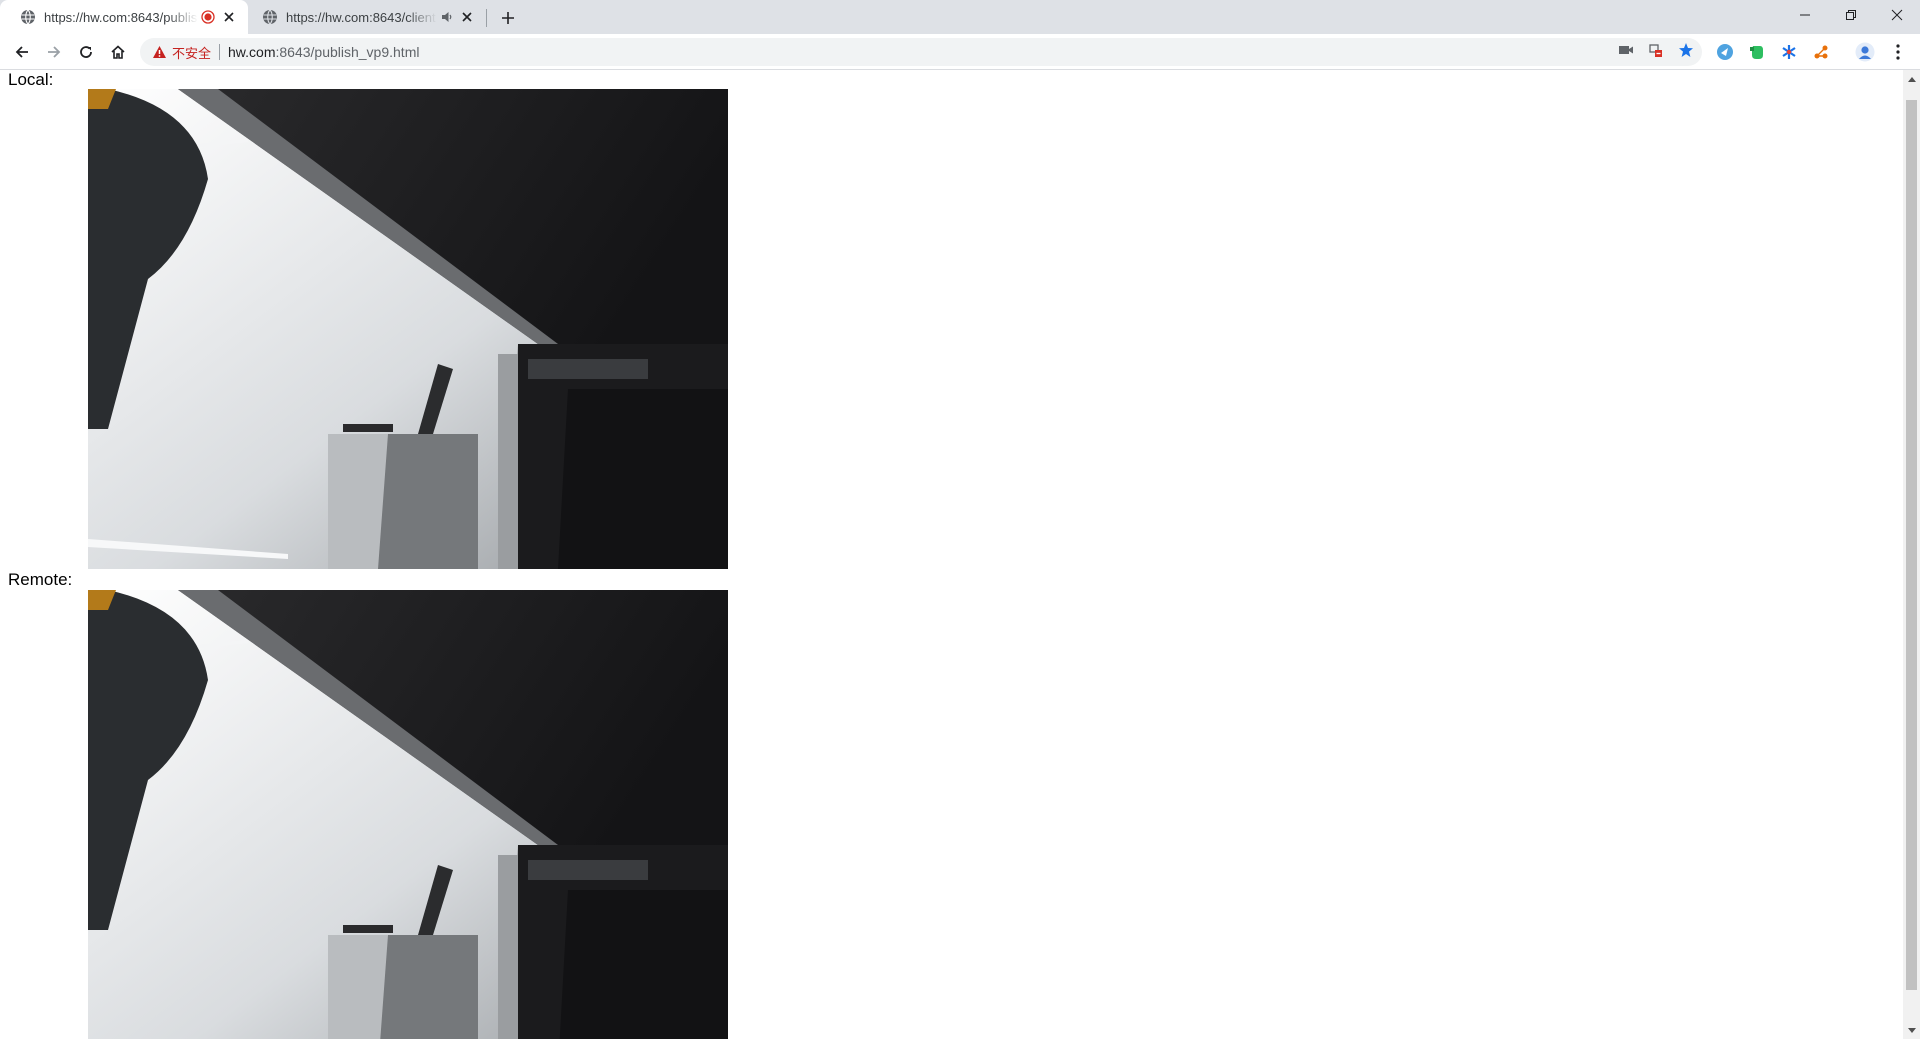 This screenshot has width=1920, height=1039. I want to click on forward-arrow-icon, so click(54, 52).